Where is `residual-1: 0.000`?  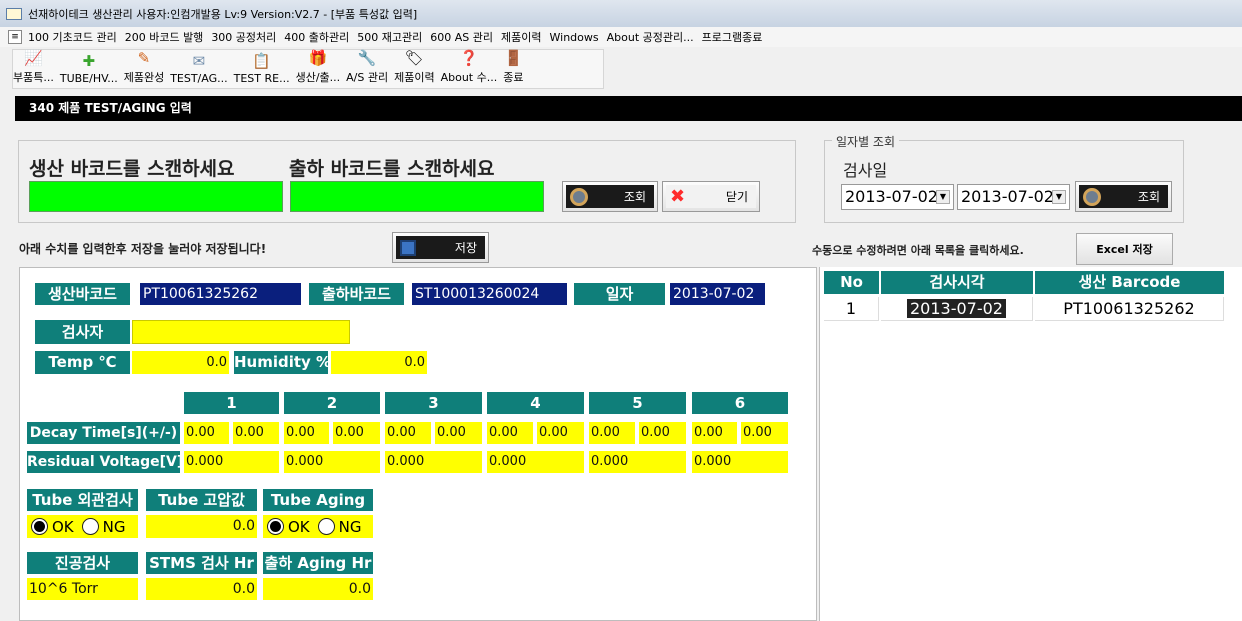 residual-1: 0.000 is located at coordinates (231, 462).